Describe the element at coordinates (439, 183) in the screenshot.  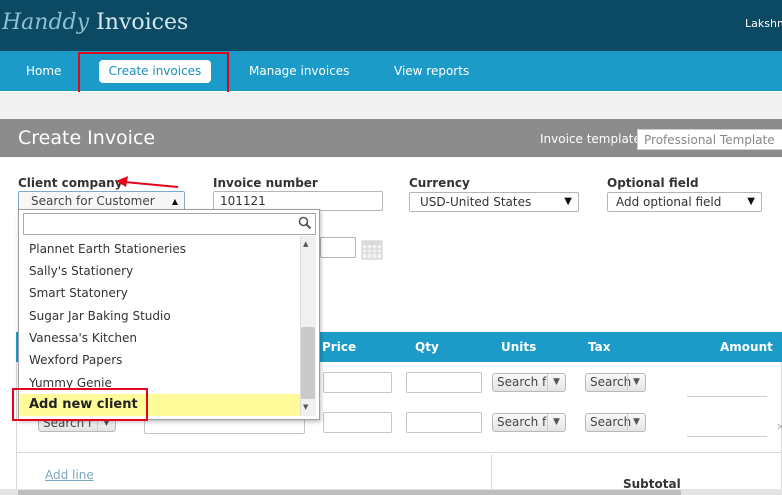
I see `currency-label: Currency` at that location.